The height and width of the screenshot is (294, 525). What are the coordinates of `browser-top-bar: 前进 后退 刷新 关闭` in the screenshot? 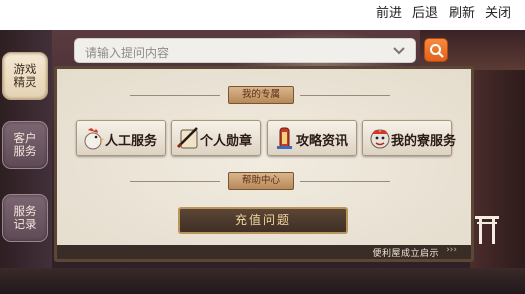 It's located at (262, 15).